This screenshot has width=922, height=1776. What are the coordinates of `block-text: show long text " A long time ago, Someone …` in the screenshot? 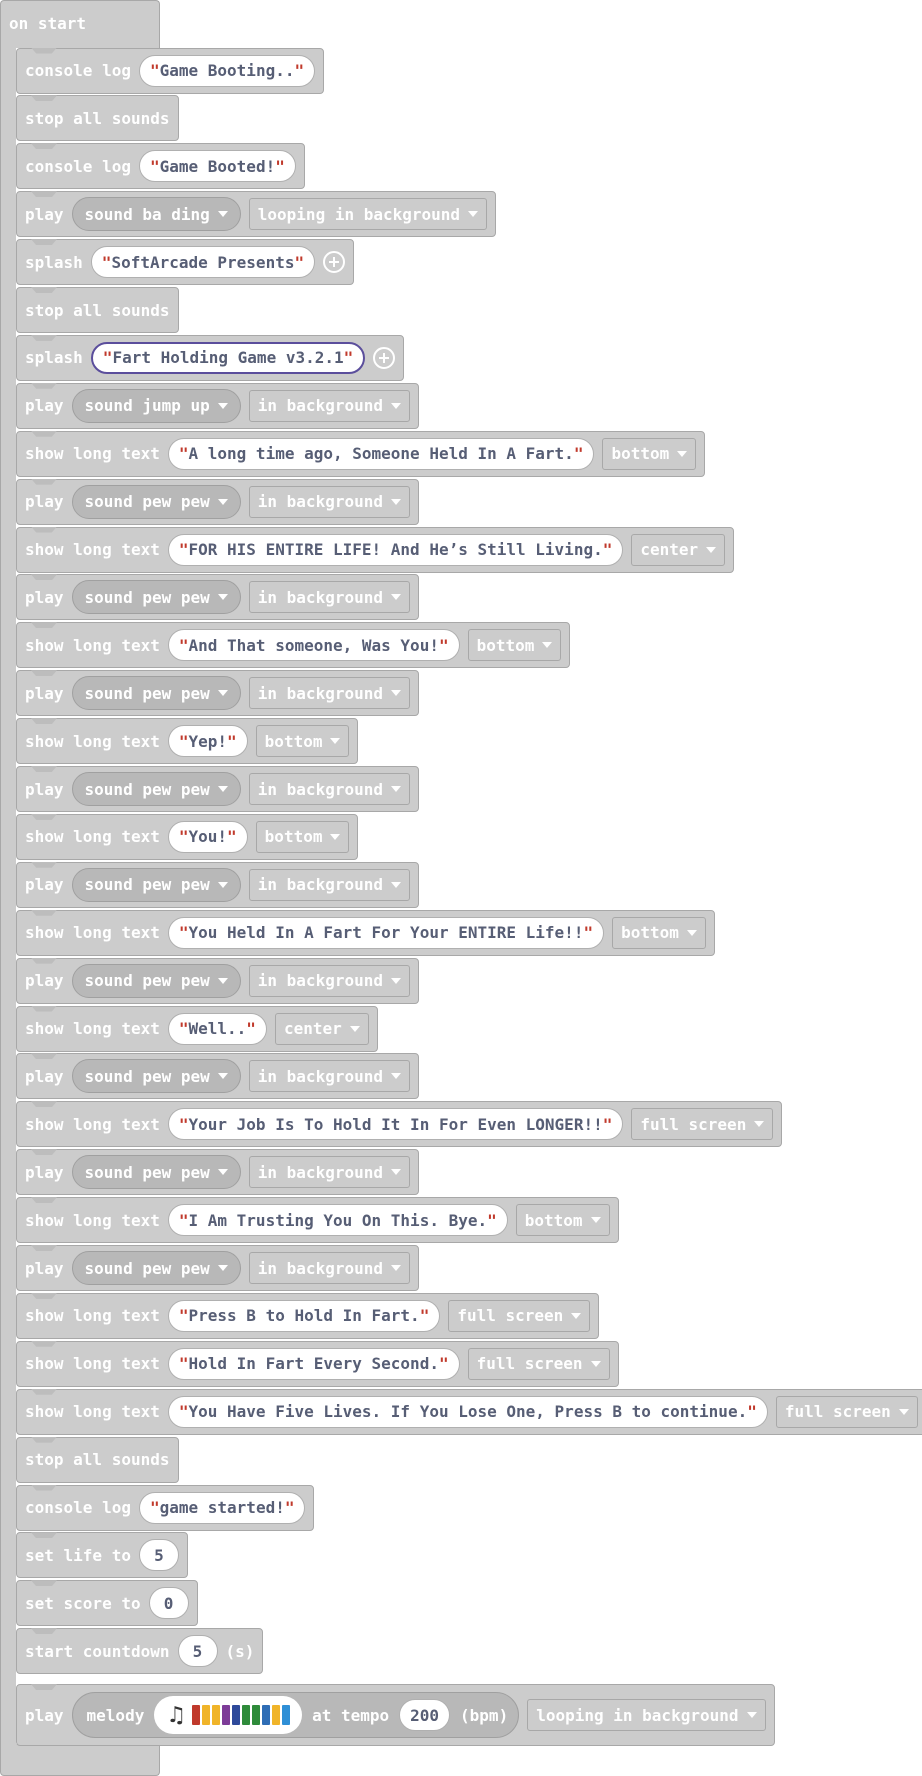 It's located at (361, 453).